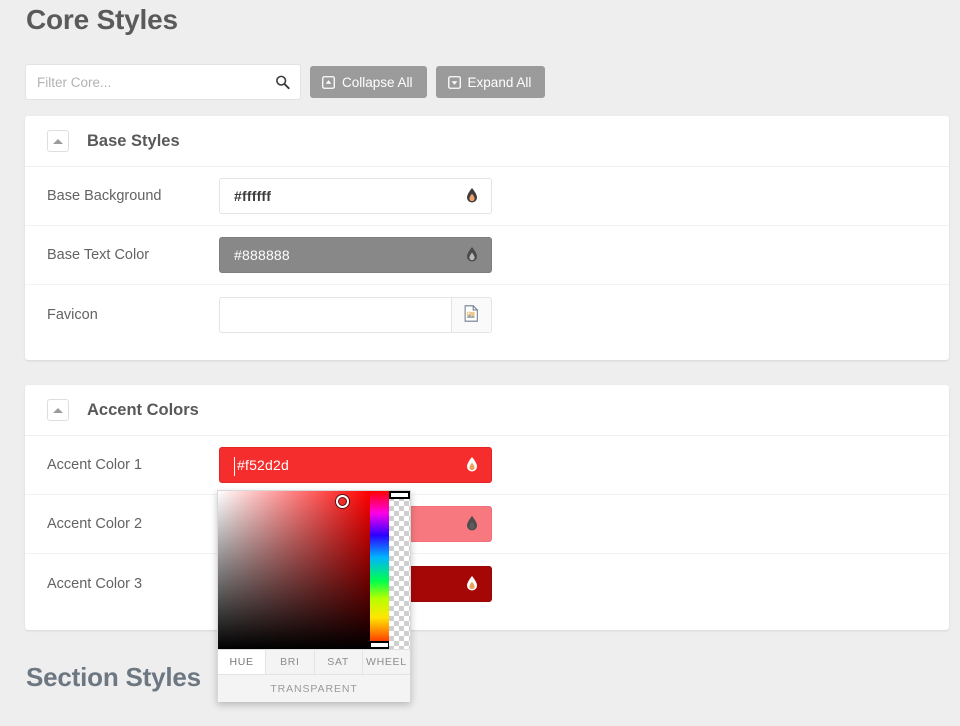 Image resolution: width=960 pixels, height=726 pixels. What do you see at coordinates (253, 196) in the screenshot?
I see `base-background-value: #ffffff` at bounding box center [253, 196].